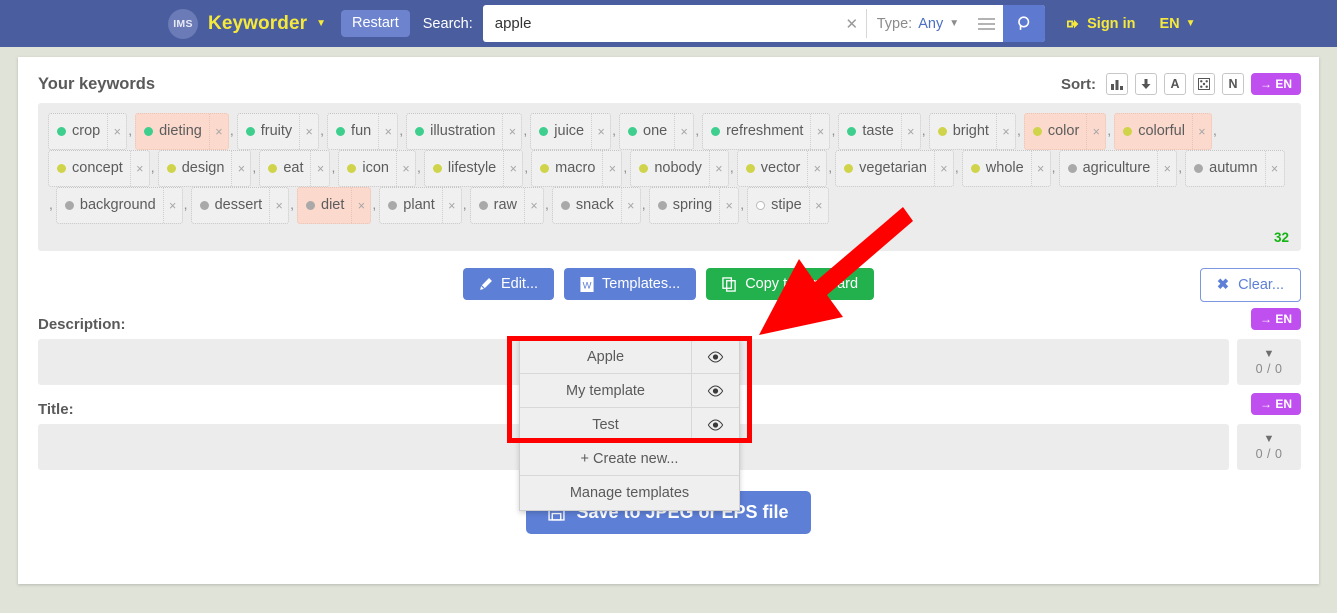  I want to click on keyword-tag: spring ×, so click(694, 205).